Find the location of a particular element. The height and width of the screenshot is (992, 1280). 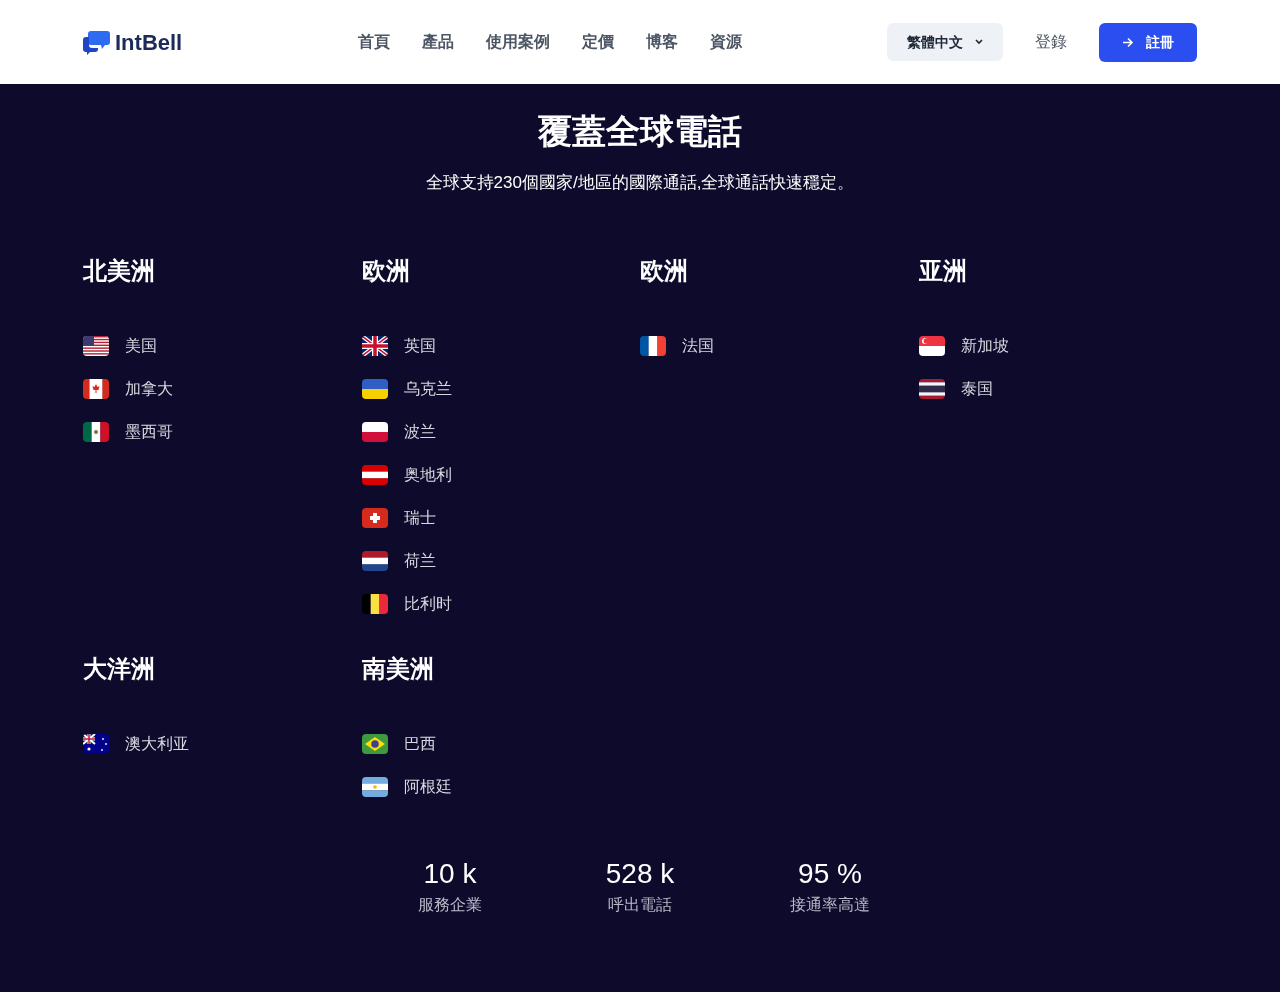

country-name: 美国 is located at coordinates (141, 345).